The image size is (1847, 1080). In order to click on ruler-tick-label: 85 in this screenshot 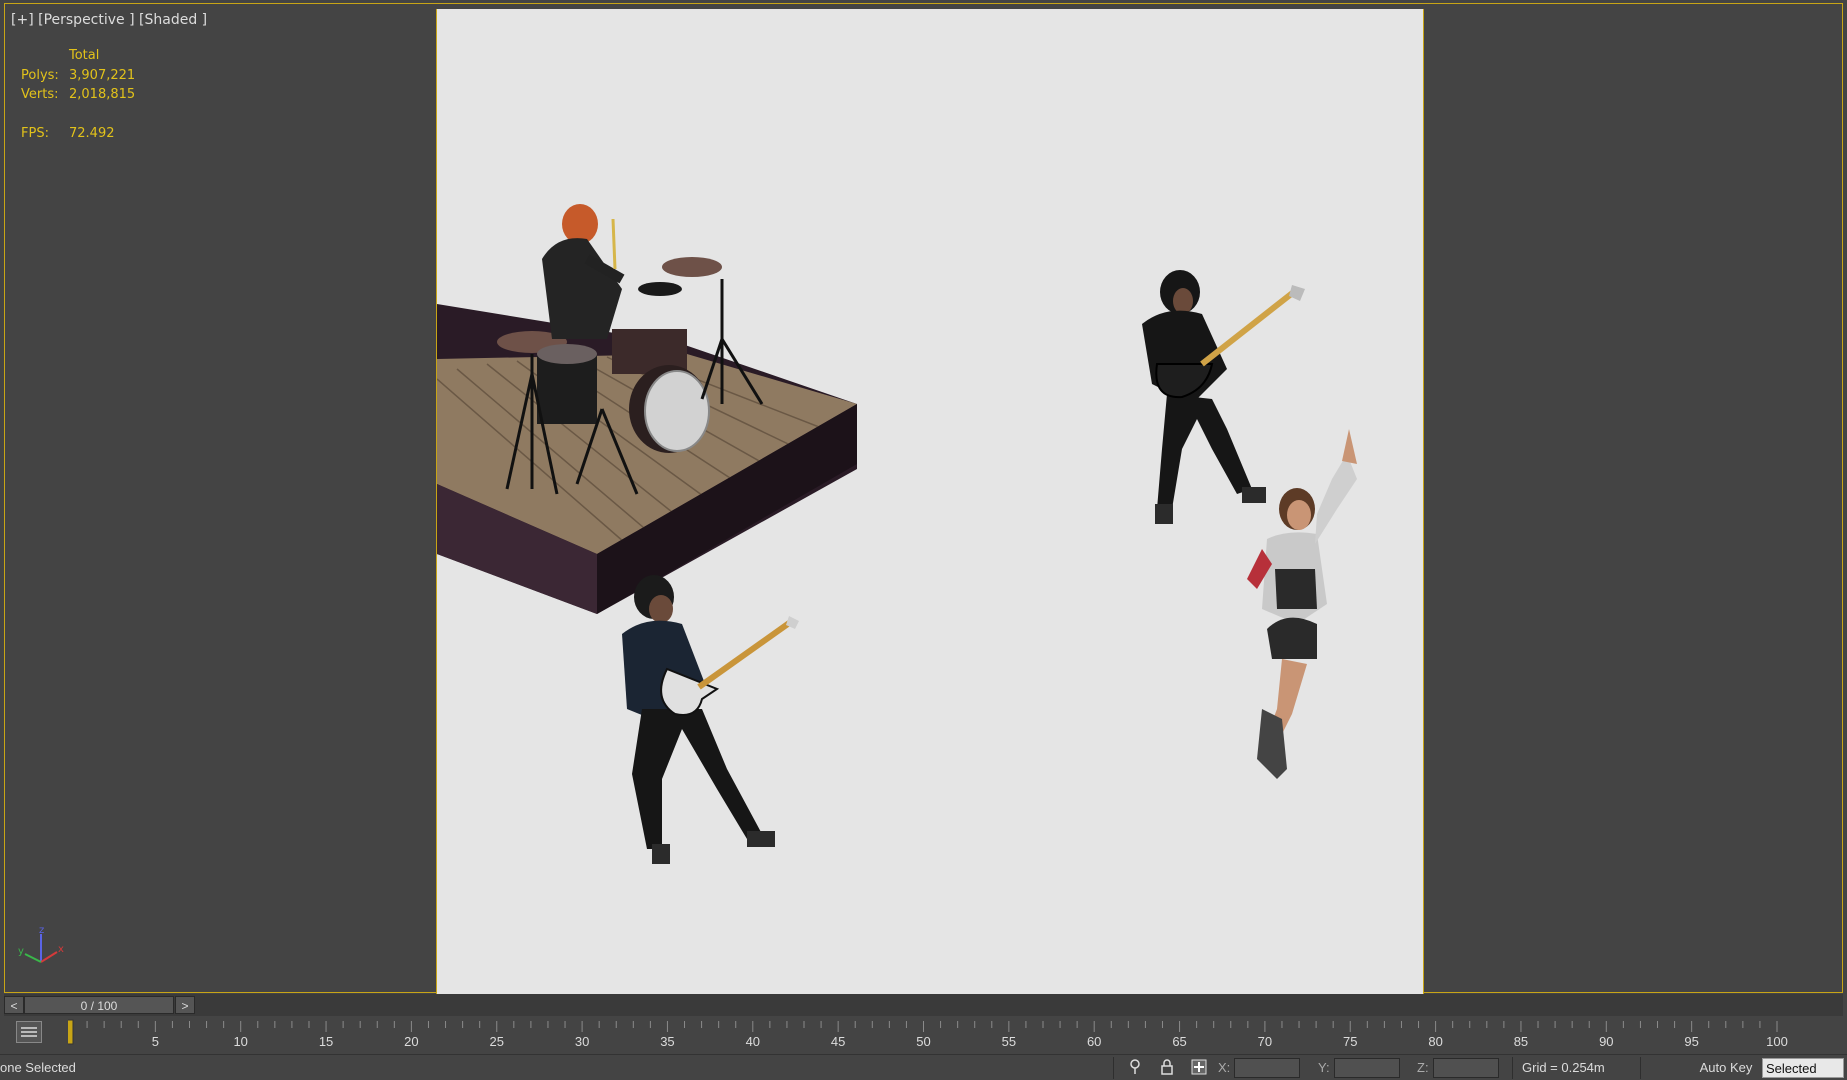, I will do `click(1521, 1041)`.